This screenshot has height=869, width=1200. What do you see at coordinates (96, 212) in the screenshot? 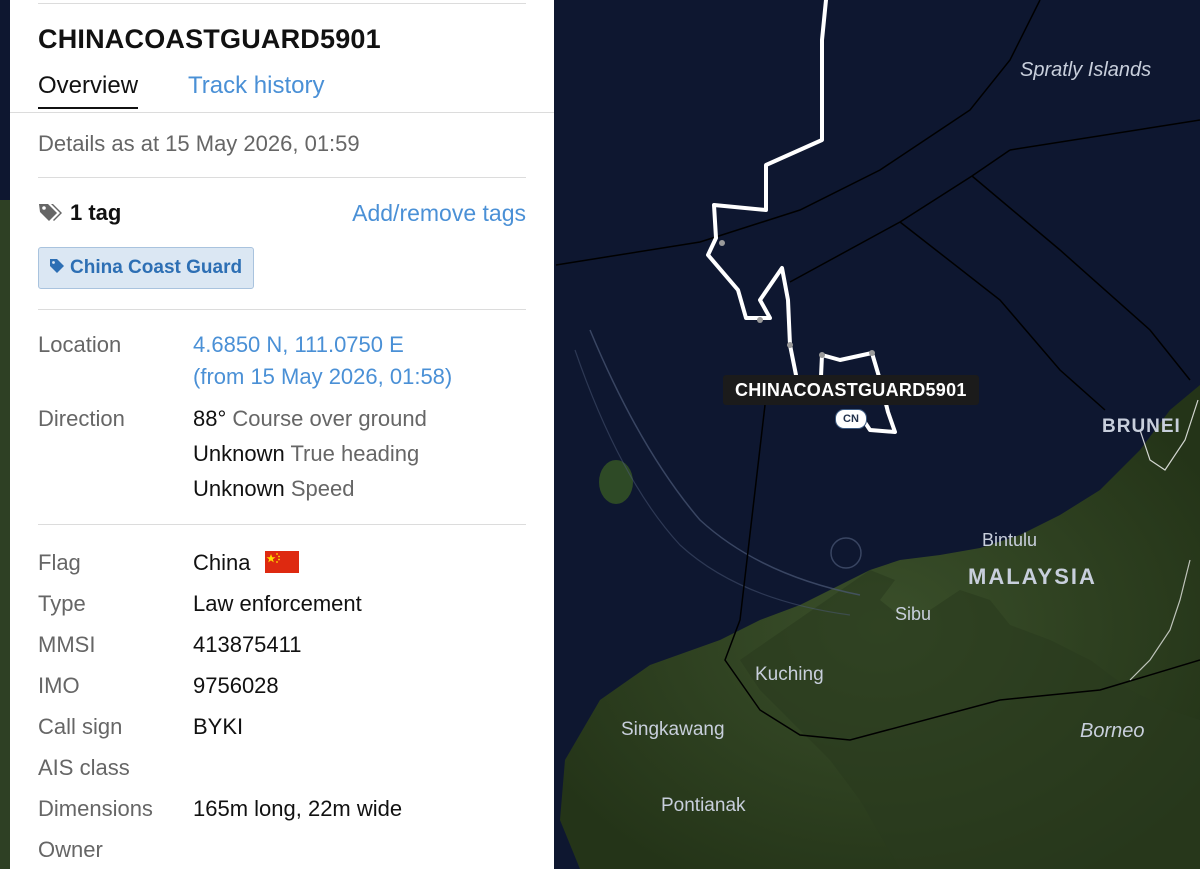
I see `tag-count: 1 tag` at bounding box center [96, 212].